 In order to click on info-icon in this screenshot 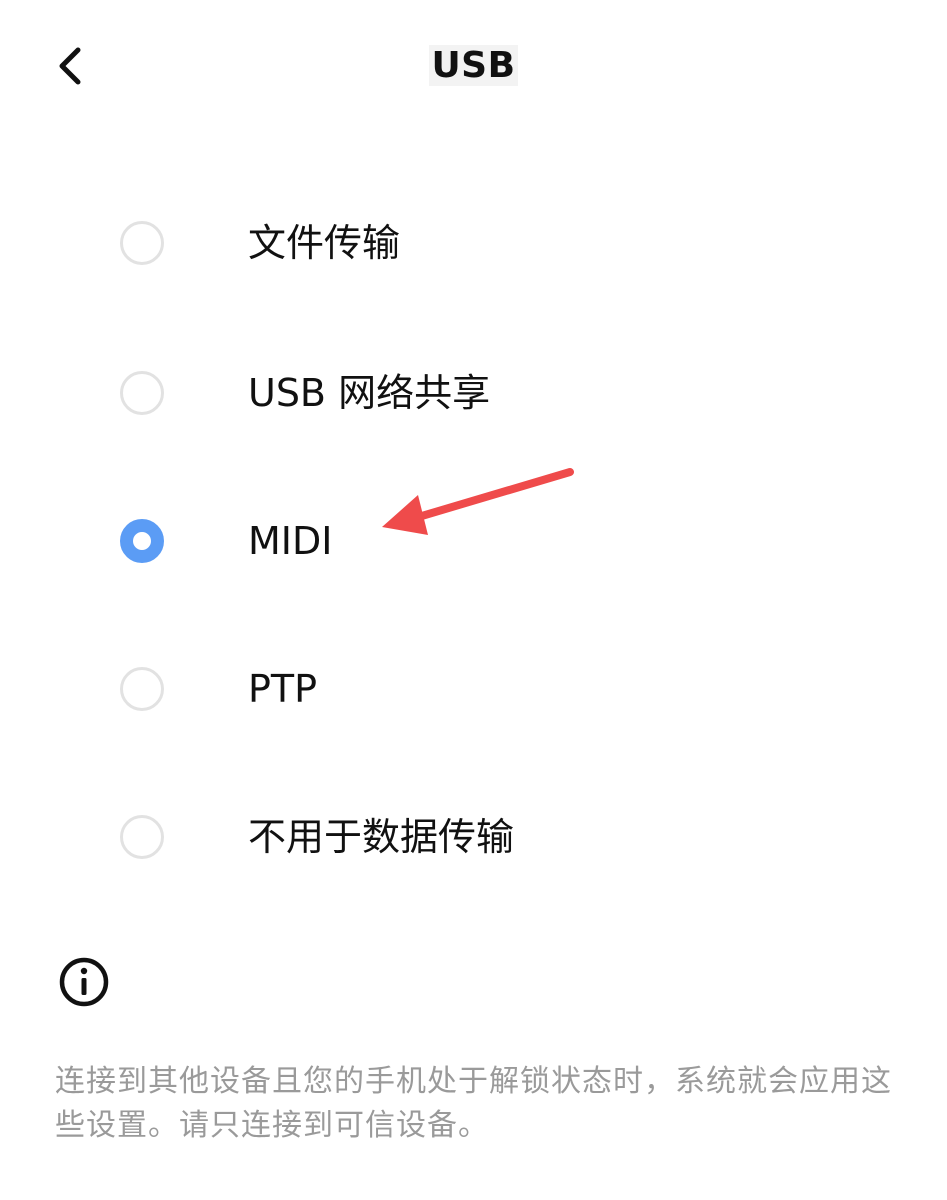, I will do `click(84, 982)`.